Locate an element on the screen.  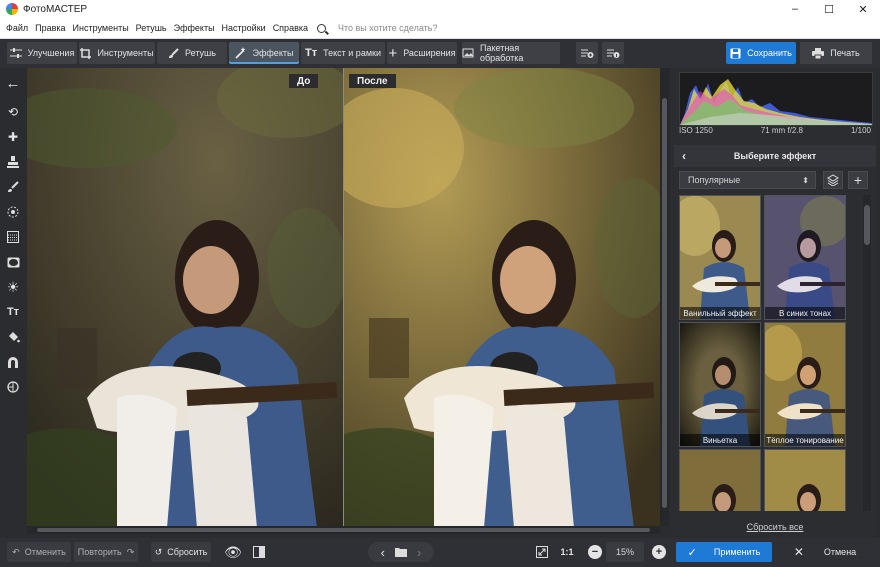
reset-button: ↺ Сбросить is located at coordinates (181, 552).